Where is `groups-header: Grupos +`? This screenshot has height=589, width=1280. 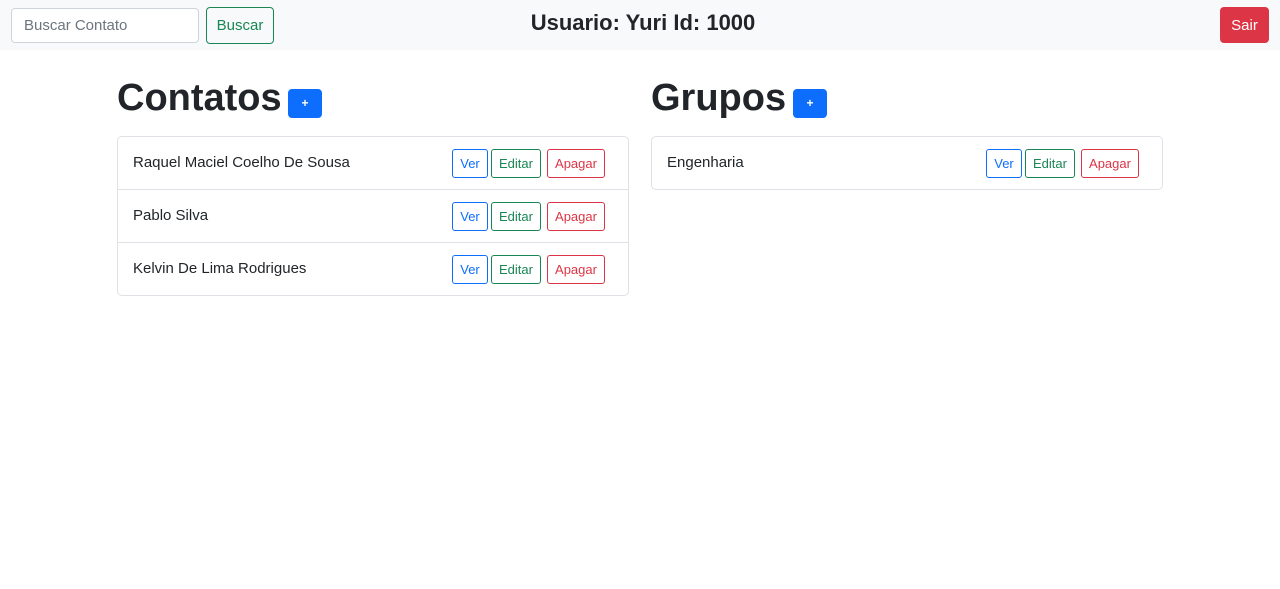
groups-header: Grupos + is located at coordinates (907, 106).